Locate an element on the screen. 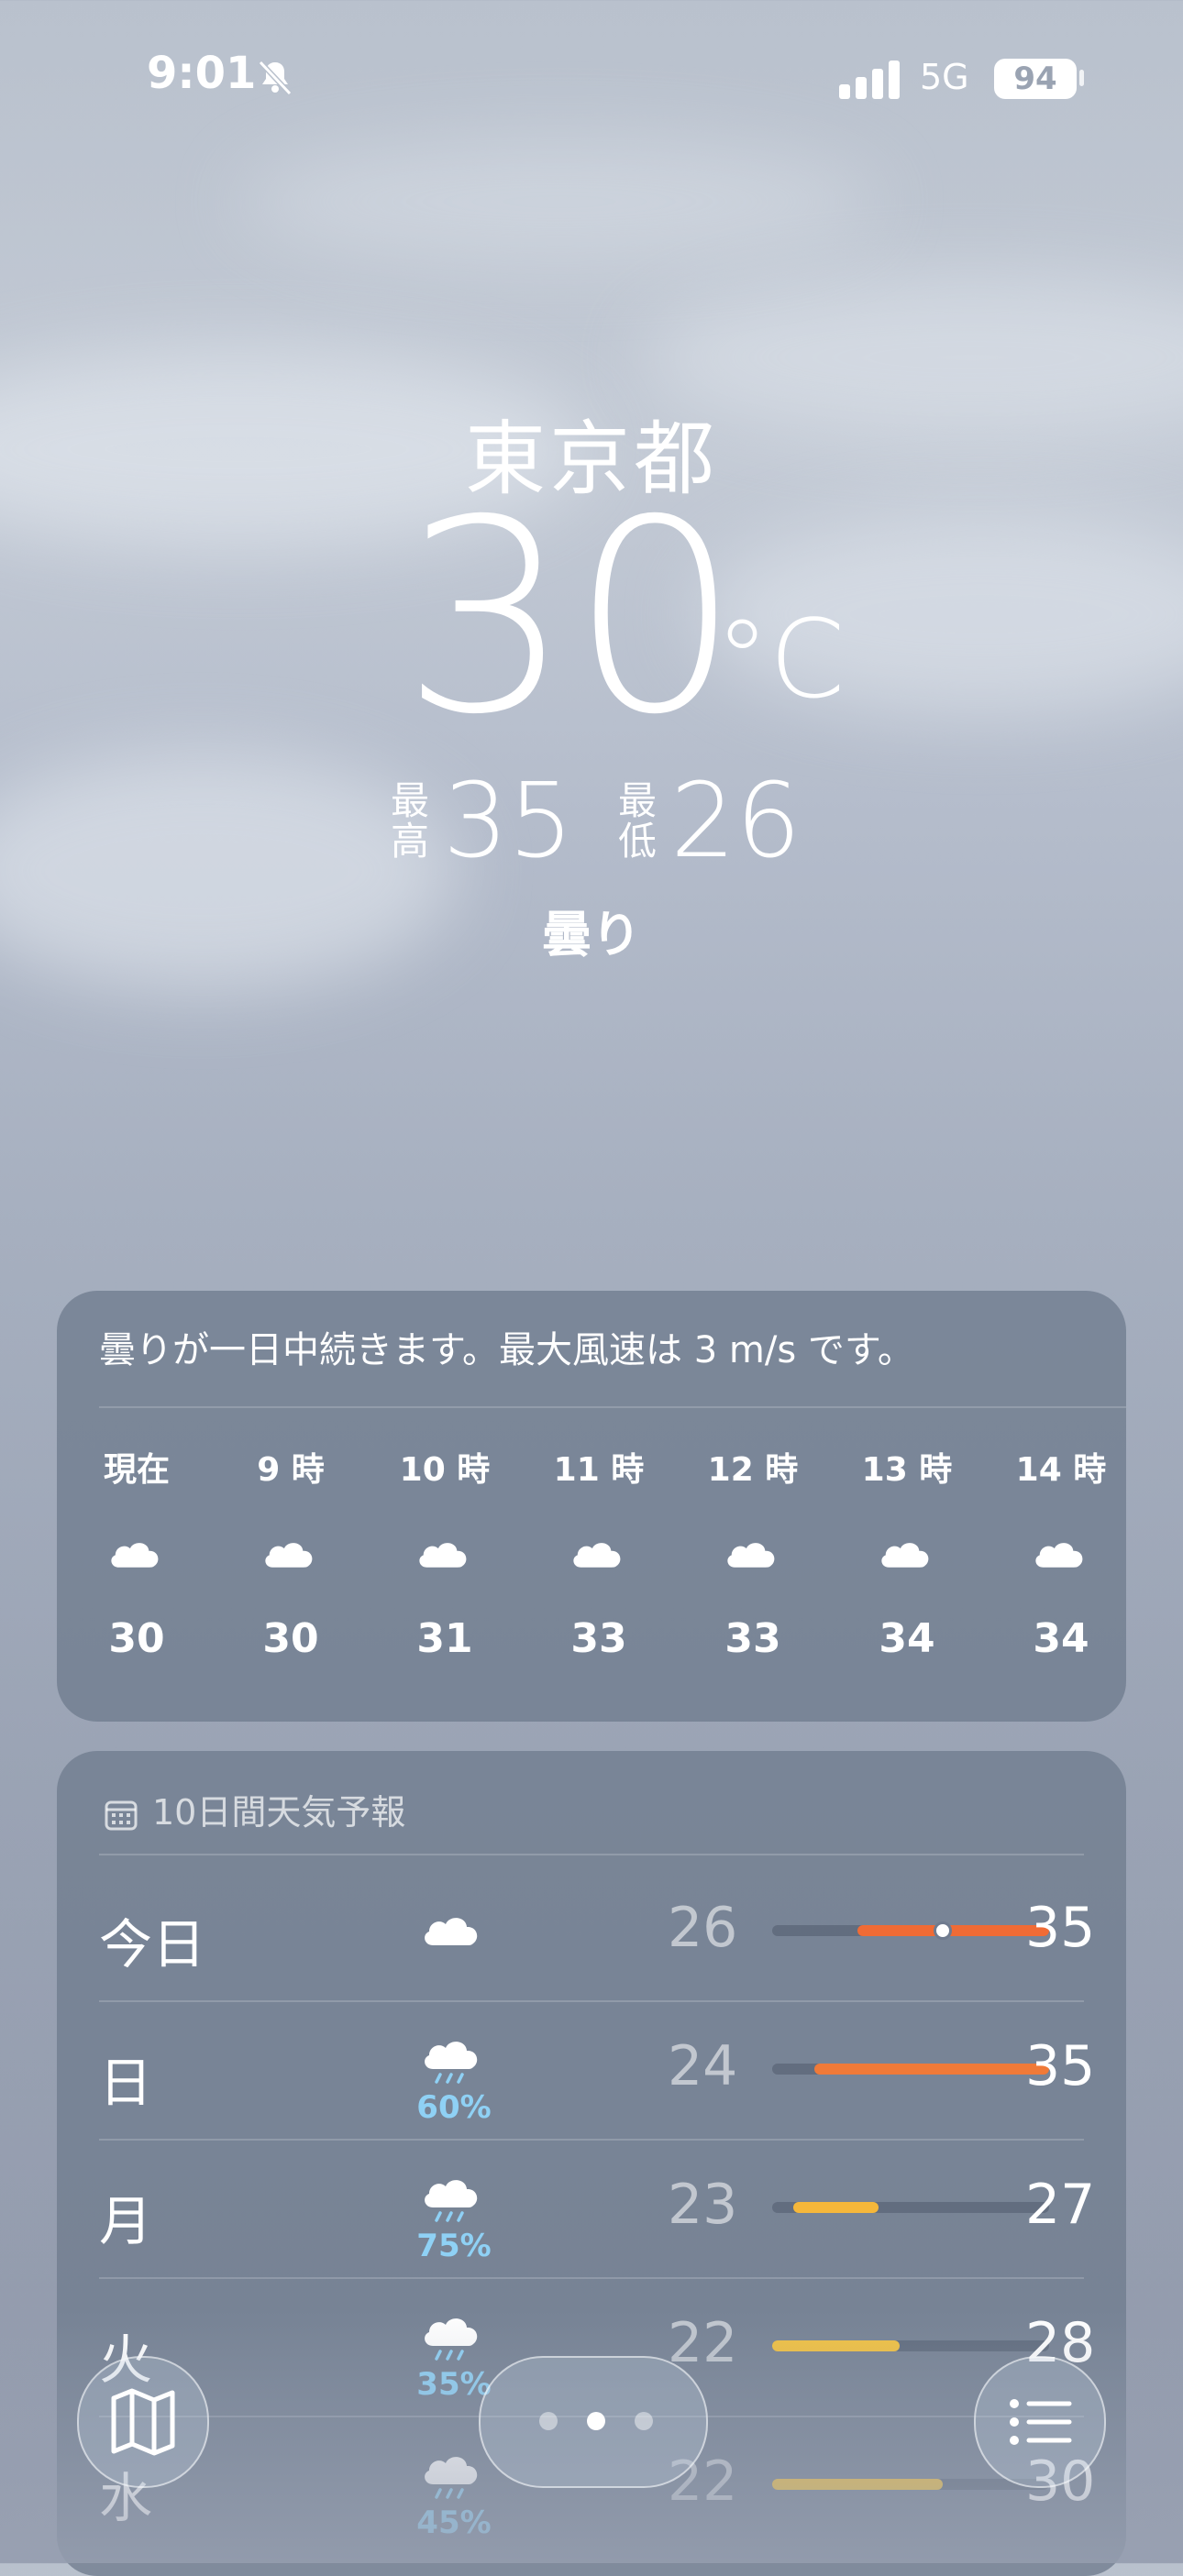 The image size is (1183, 2576). status-time: 9:01 is located at coordinates (202, 73).